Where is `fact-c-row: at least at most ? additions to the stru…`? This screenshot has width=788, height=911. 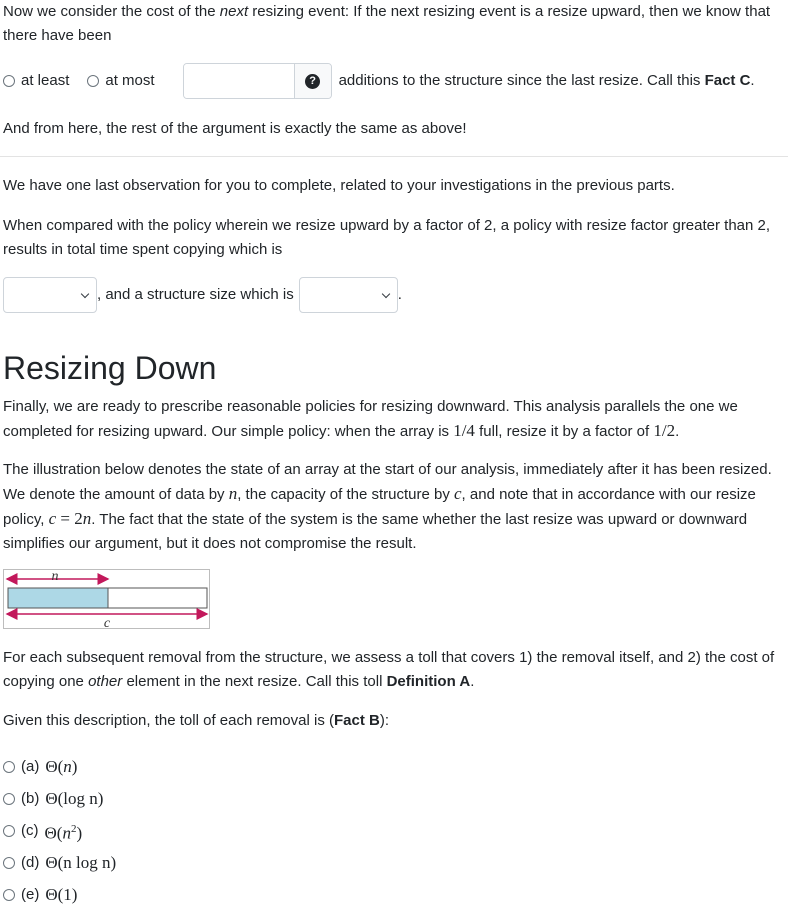 fact-c-row: at least at most ? additions to the stru… is located at coordinates (395, 81).